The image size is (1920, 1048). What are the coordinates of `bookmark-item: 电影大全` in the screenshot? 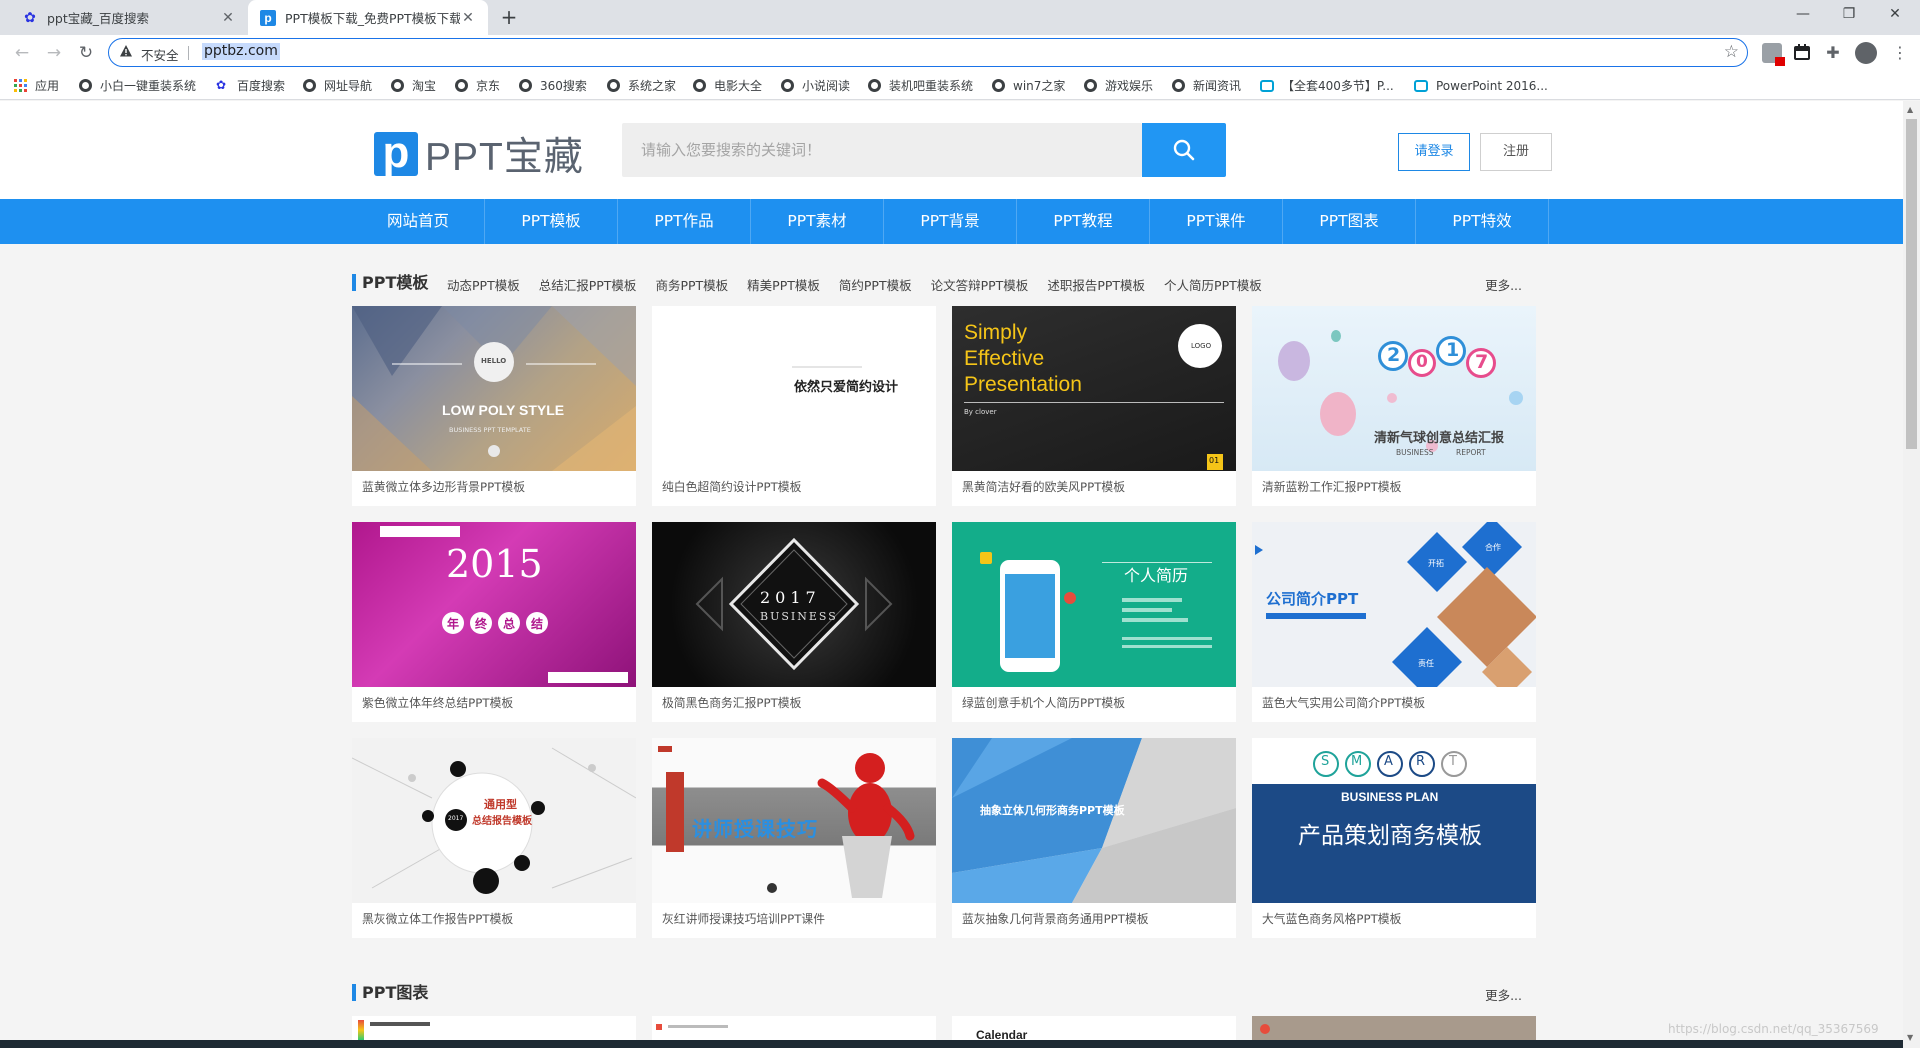 It's located at (727, 85).